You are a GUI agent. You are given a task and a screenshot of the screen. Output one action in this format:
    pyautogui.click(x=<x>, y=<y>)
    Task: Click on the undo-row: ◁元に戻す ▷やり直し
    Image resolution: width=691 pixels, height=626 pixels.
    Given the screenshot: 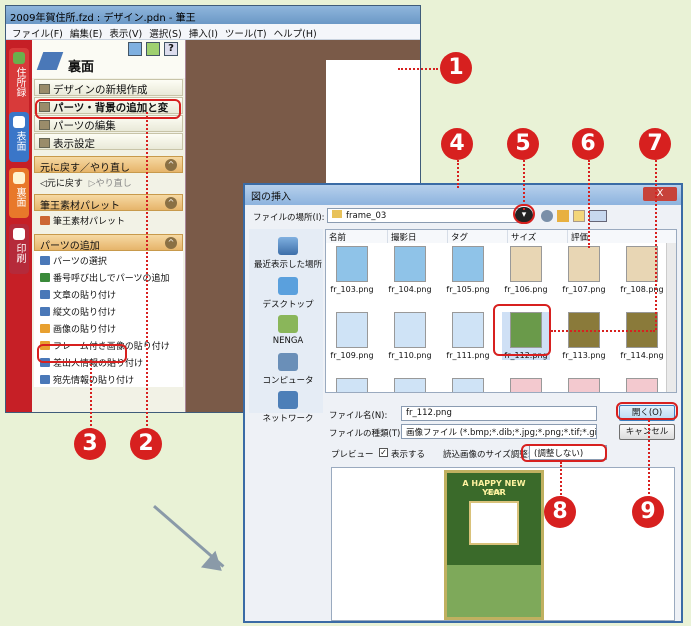 What is the action you would take?
    pyautogui.click(x=108, y=181)
    